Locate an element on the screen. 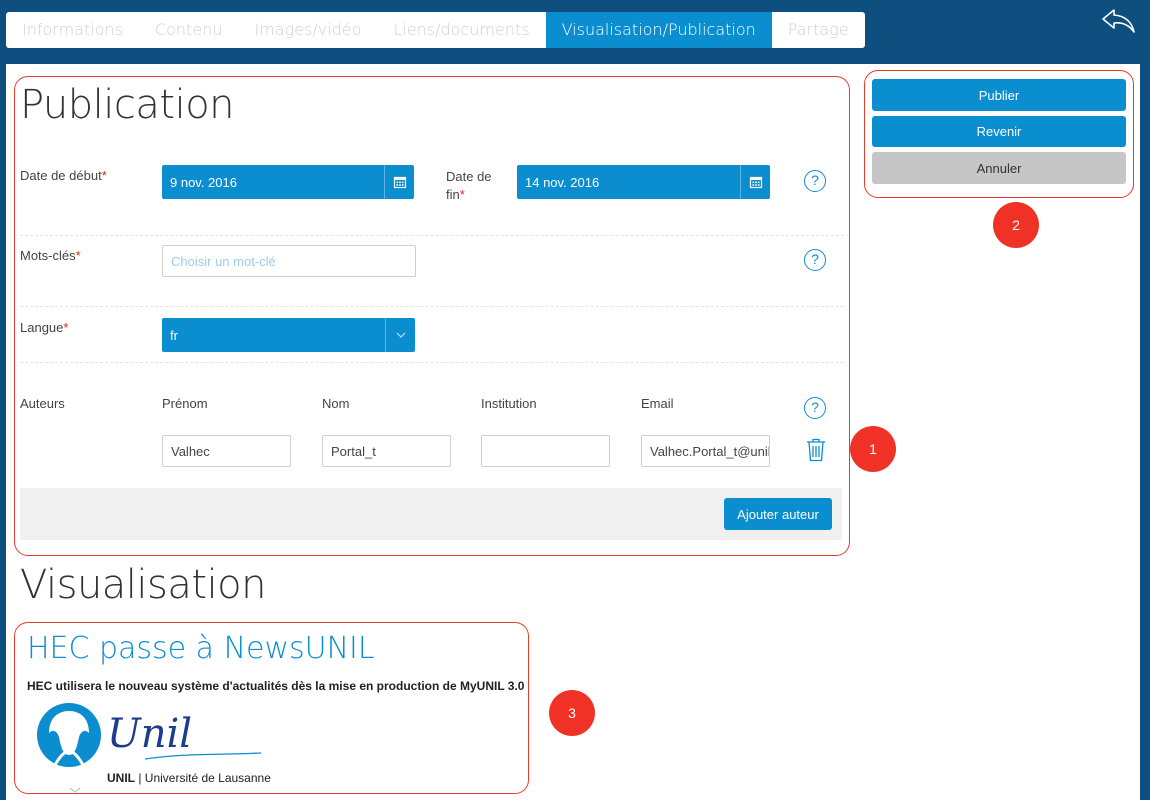  author-firstname-input: Valhec is located at coordinates (226, 451).